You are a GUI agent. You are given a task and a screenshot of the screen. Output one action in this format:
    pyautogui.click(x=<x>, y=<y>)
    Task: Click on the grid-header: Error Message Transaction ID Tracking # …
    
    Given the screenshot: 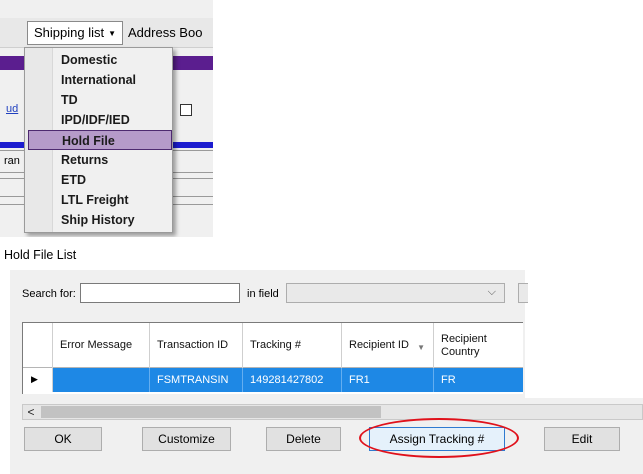 What is the action you would take?
    pyautogui.click(x=273, y=345)
    